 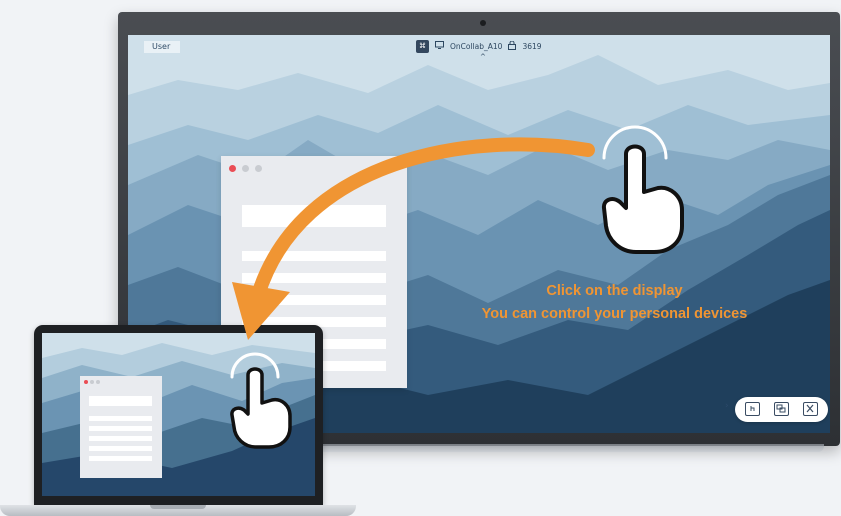 I want to click on arrow-head, so click(x=261, y=311).